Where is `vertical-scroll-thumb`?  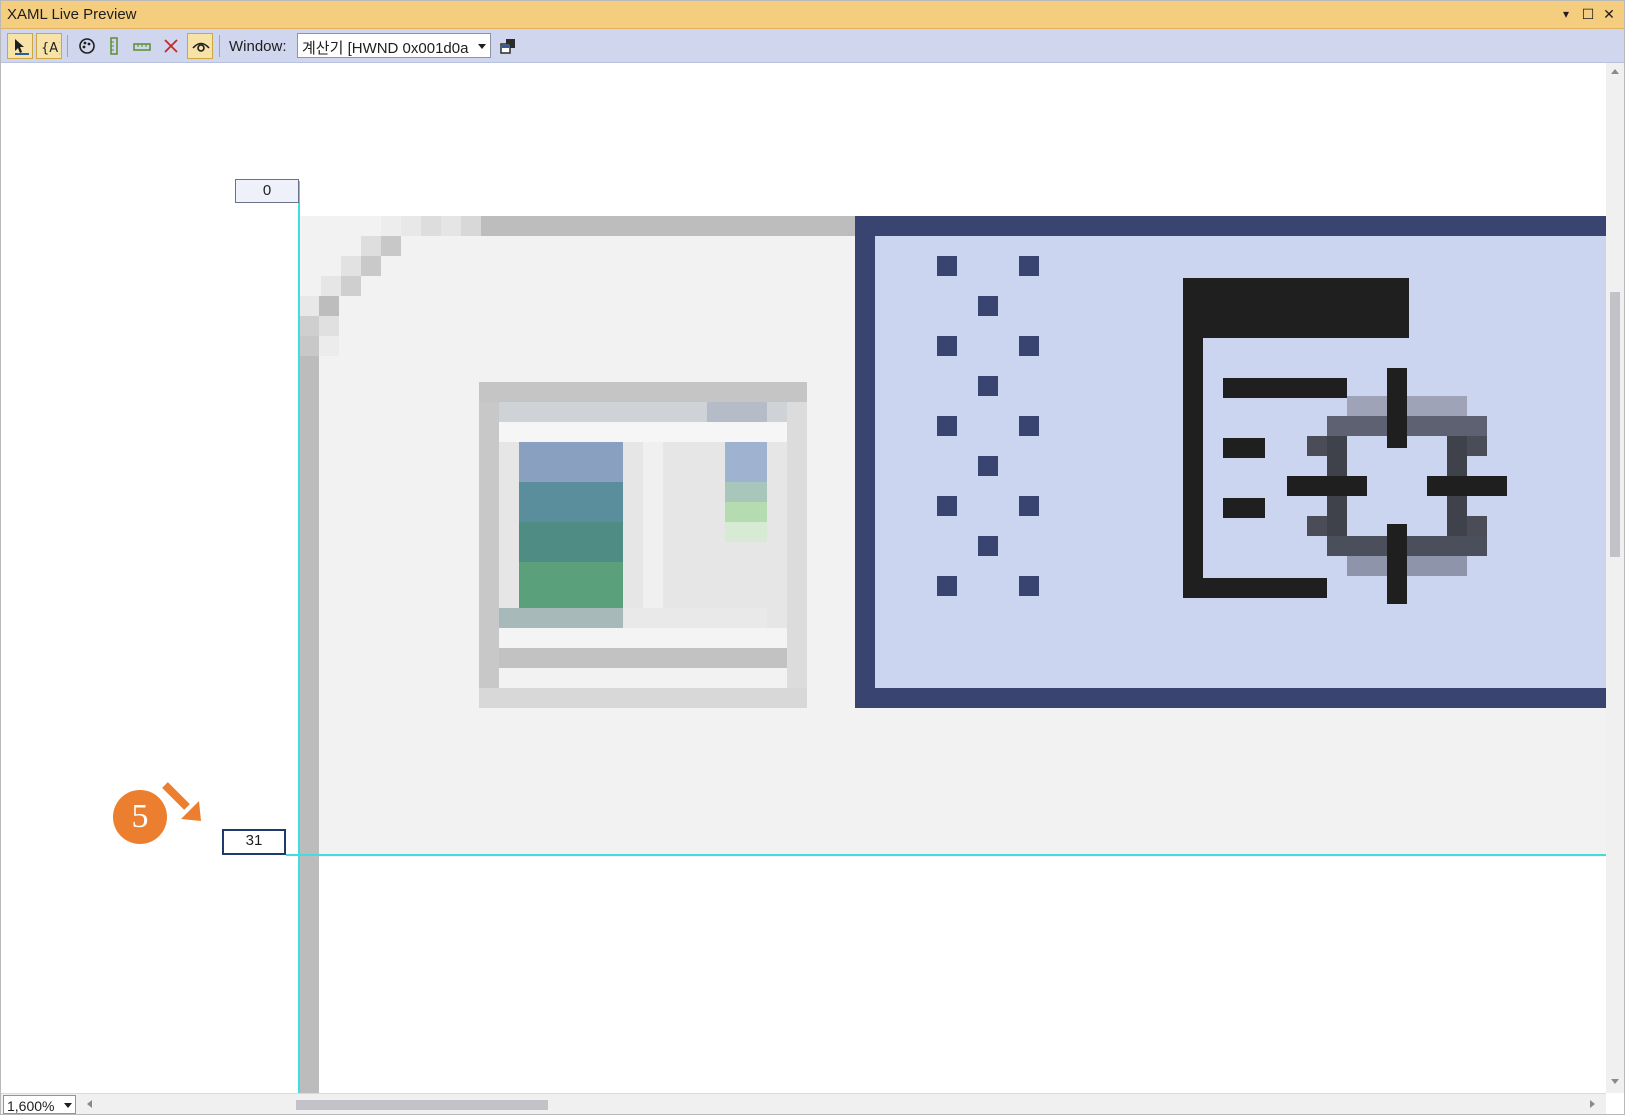 vertical-scroll-thumb is located at coordinates (1615, 424).